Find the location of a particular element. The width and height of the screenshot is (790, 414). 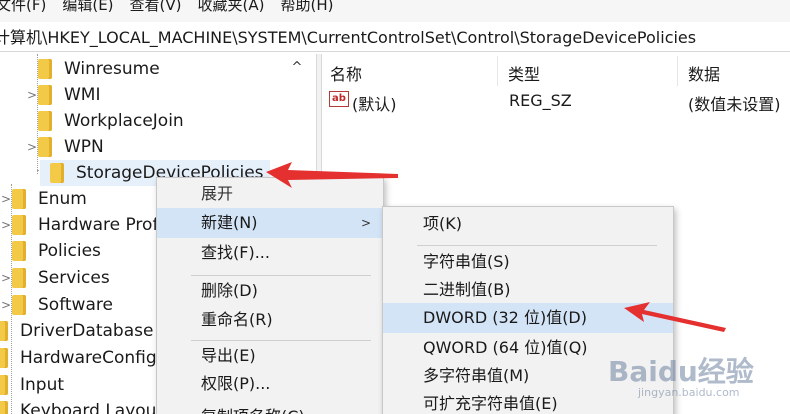

submenu-arrow-icon: > is located at coordinates (365, 223).